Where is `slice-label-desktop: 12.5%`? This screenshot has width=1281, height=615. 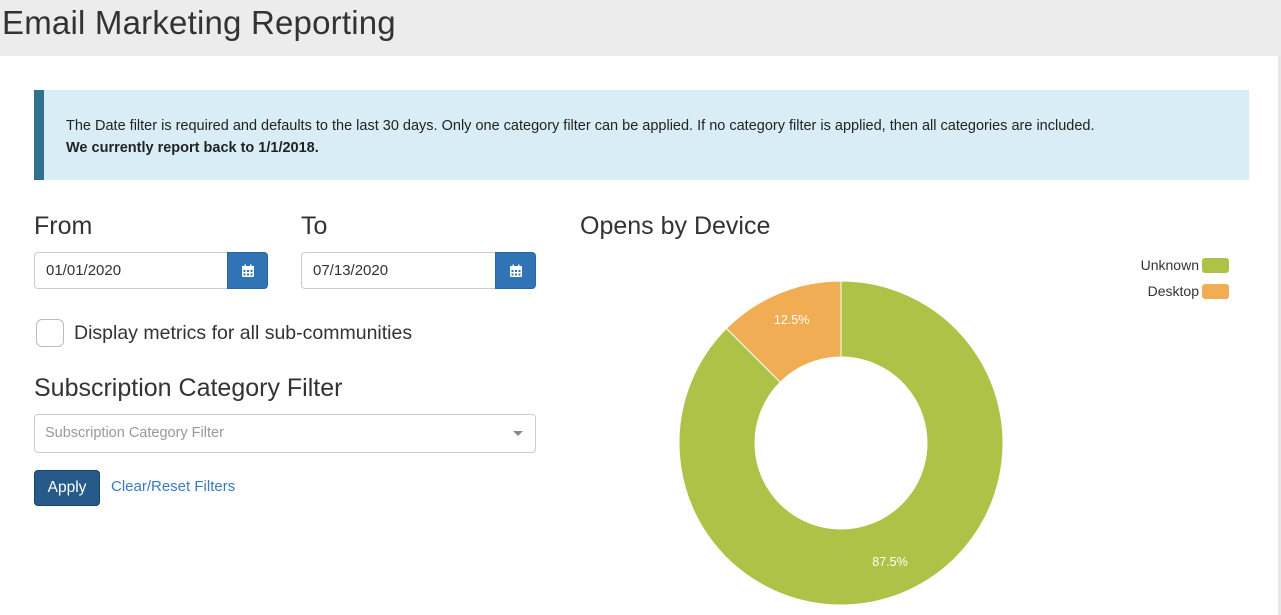 slice-label-desktop: 12.5% is located at coordinates (791, 320).